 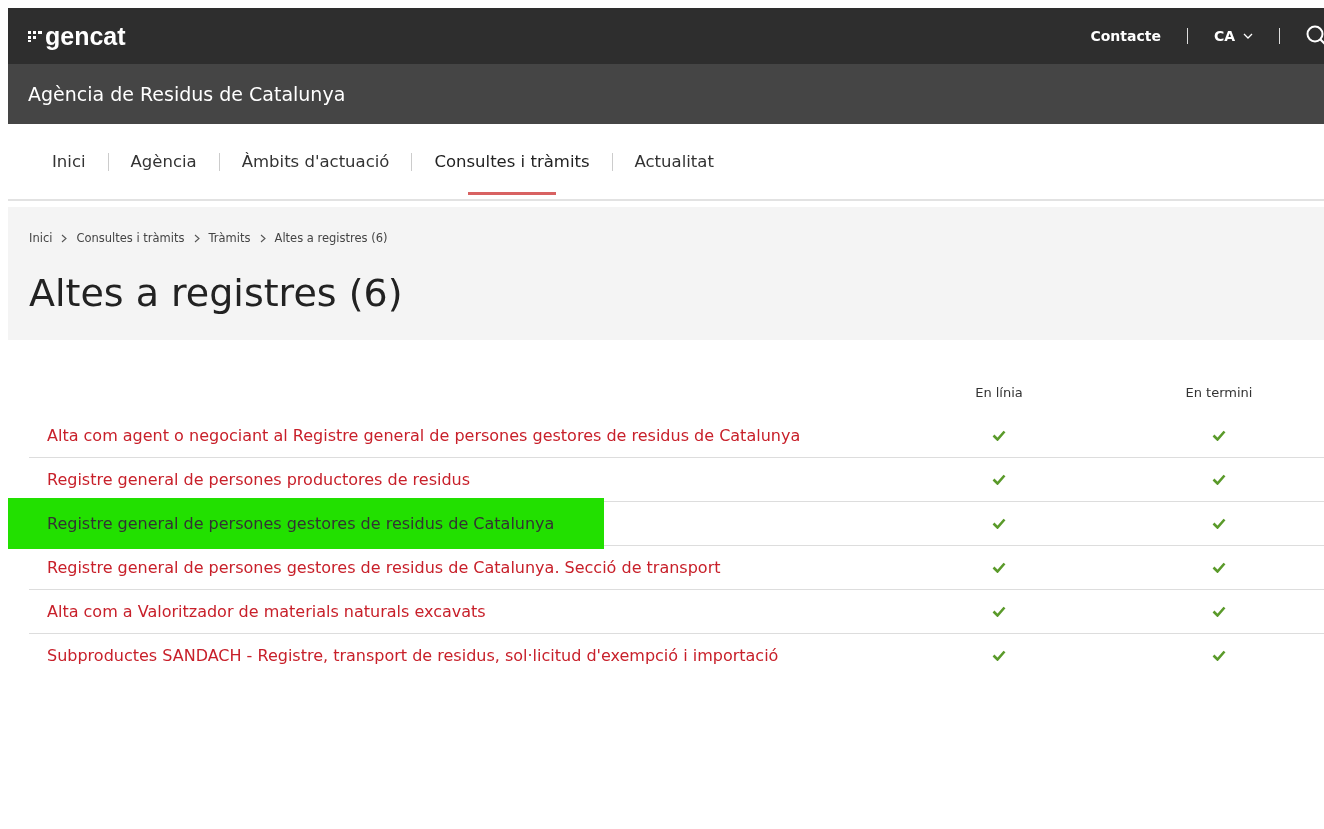 I want to click on column-header: En línia, so click(x=999, y=392).